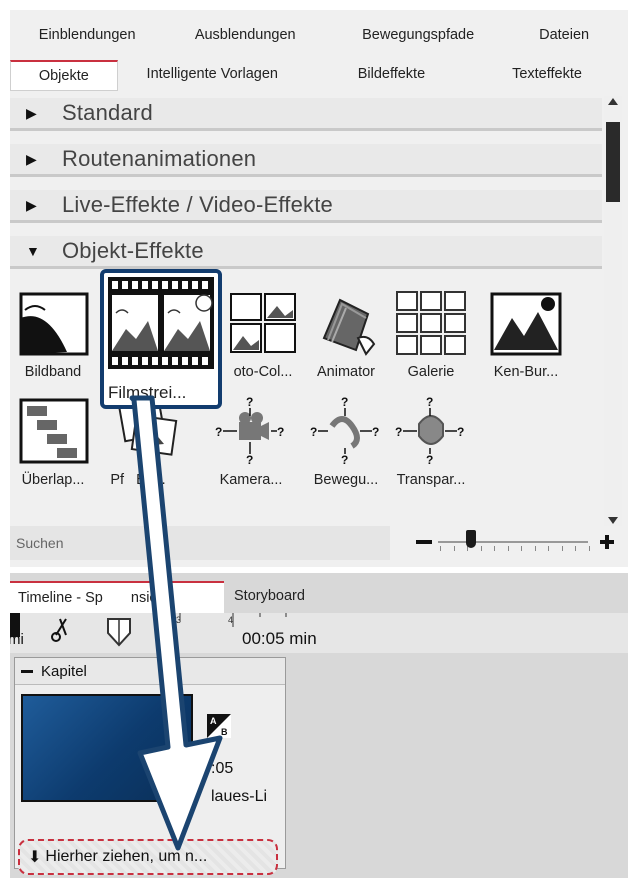 This screenshot has width=628, height=878. What do you see at coordinates (424, 542) in the screenshot?
I see `zoom-out-icon` at bounding box center [424, 542].